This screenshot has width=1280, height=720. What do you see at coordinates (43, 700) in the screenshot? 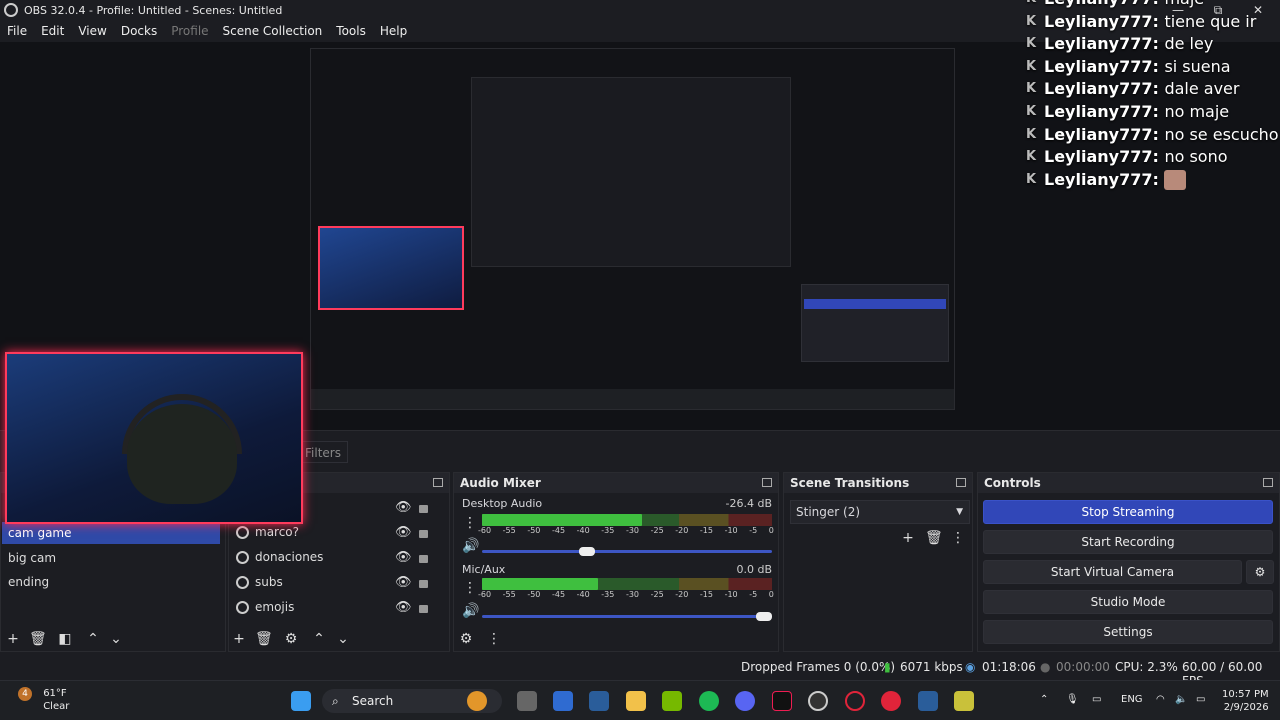
I see `weather-widget: 4 61°F Clear` at bounding box center [43, 700].